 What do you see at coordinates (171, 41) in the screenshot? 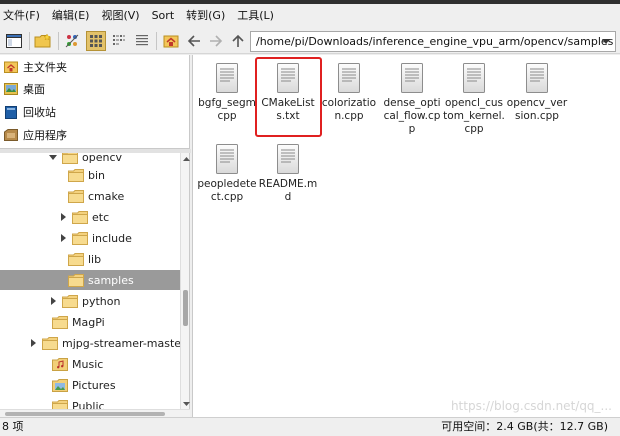
I see `home-icon` at bounding box center [171, 41].